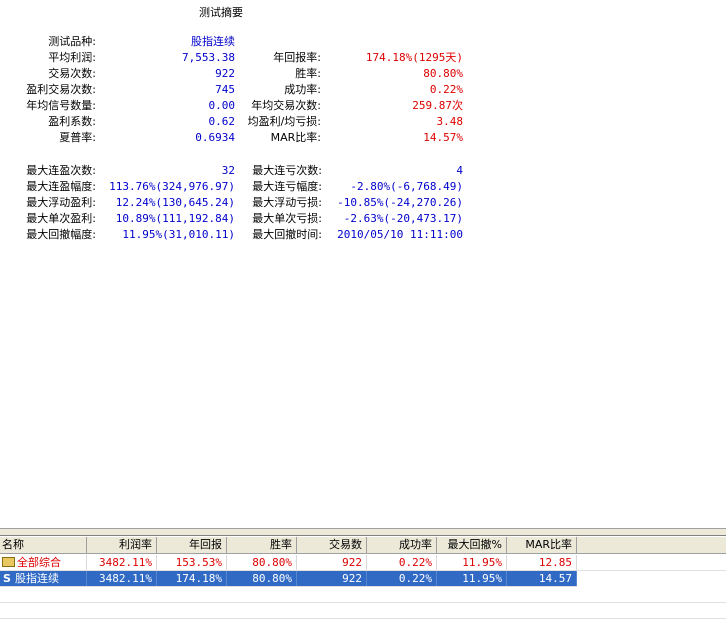 The image size is (726, 621). Describe the element at coordinates (262, 562) in the screenshot. I see `table-cell: 80.80%` at that location.